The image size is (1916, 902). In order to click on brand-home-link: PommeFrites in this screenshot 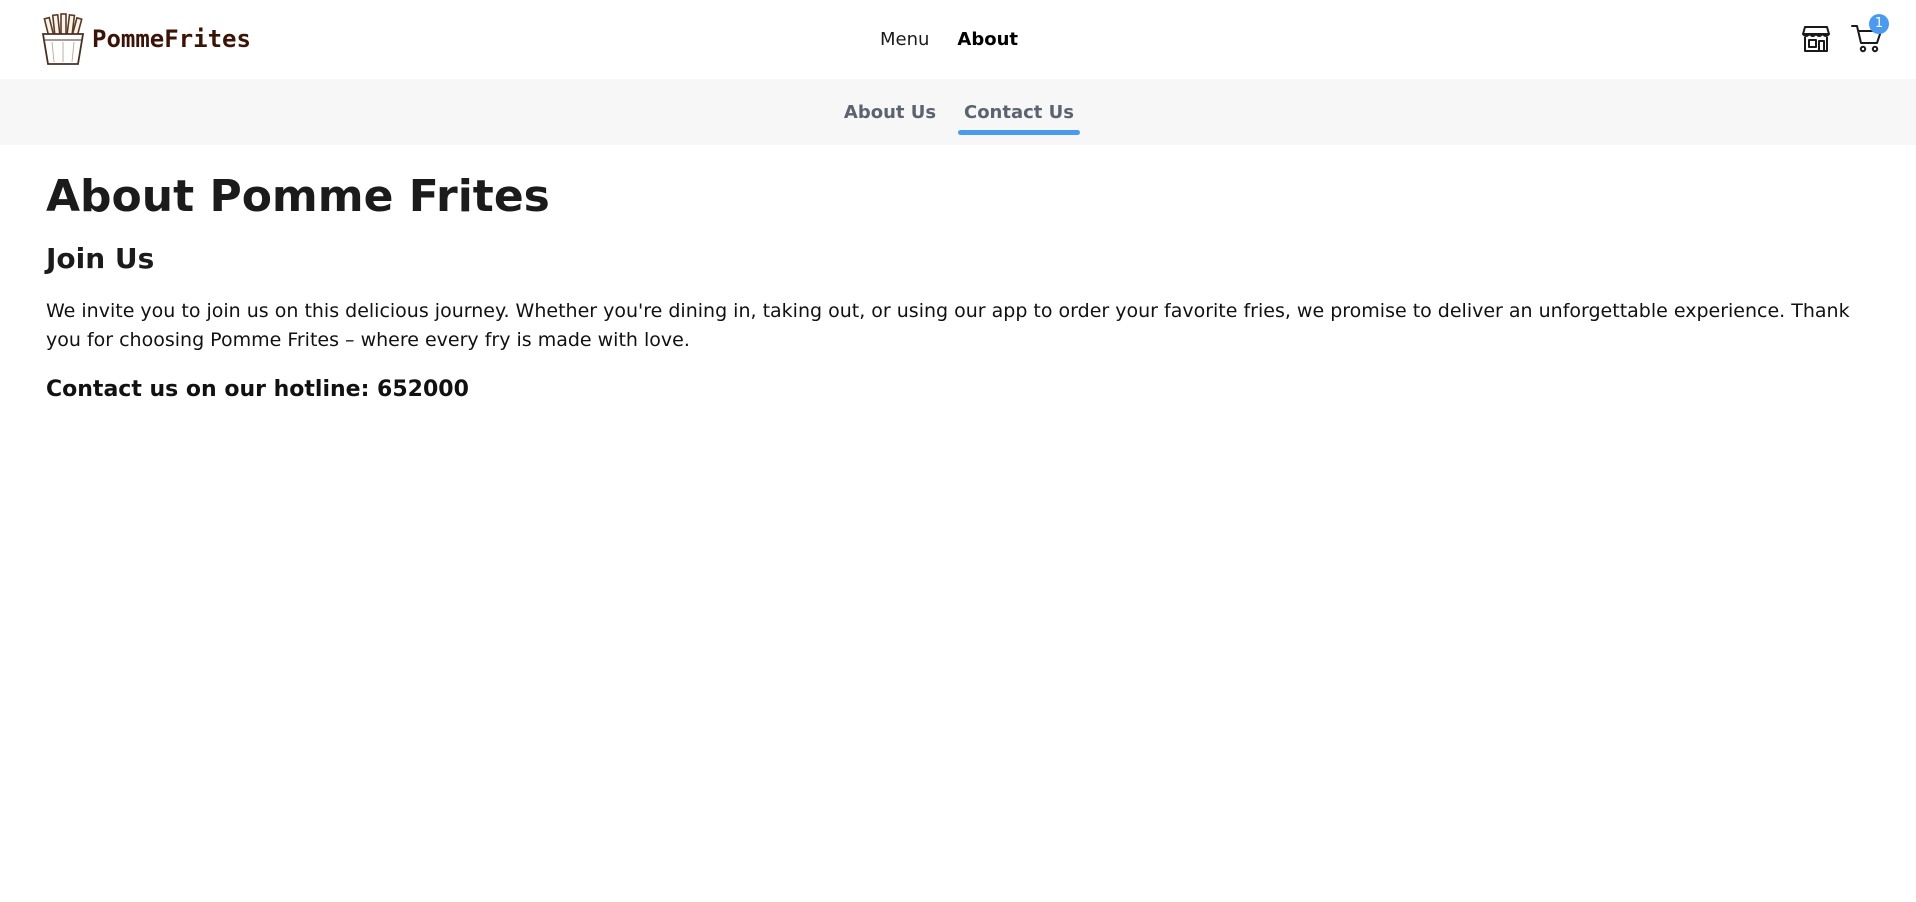, I will do `click(144, 39)`.